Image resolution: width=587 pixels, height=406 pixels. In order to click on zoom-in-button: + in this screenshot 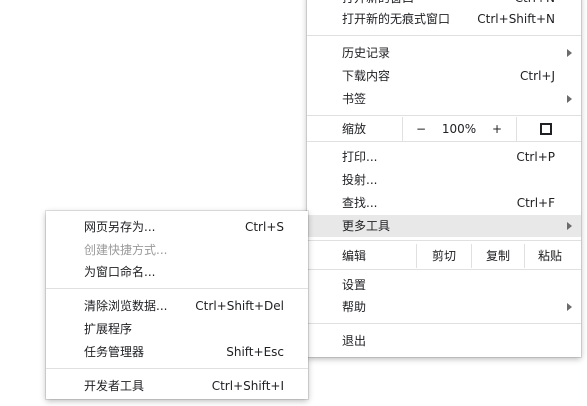, I will do `click(497, 129)`.